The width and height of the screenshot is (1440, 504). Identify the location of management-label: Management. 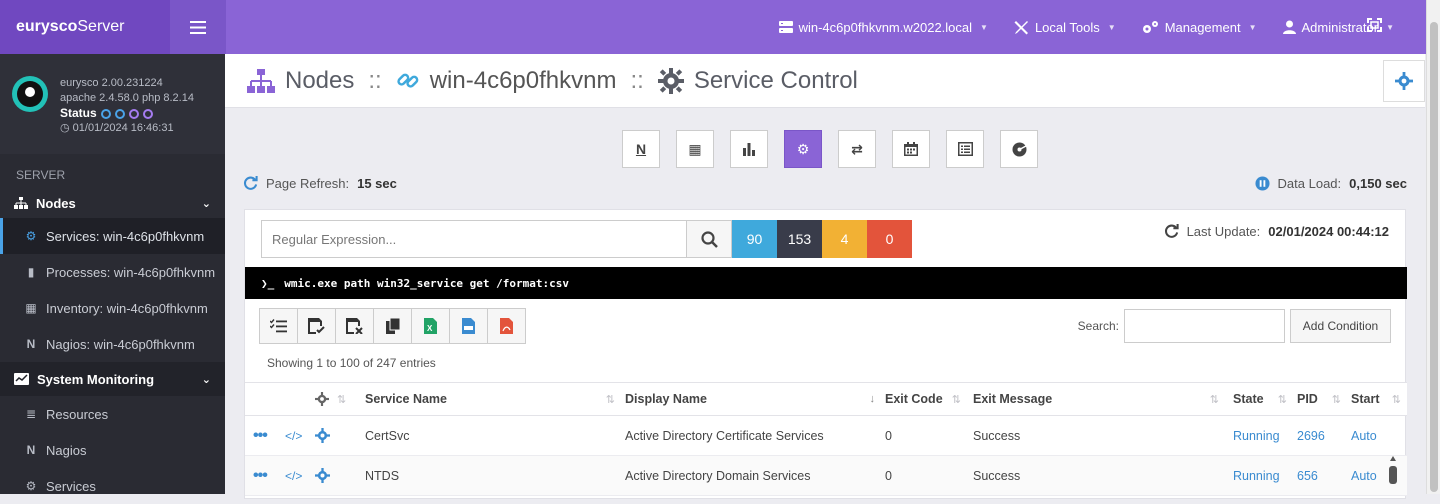
(1202, 27).